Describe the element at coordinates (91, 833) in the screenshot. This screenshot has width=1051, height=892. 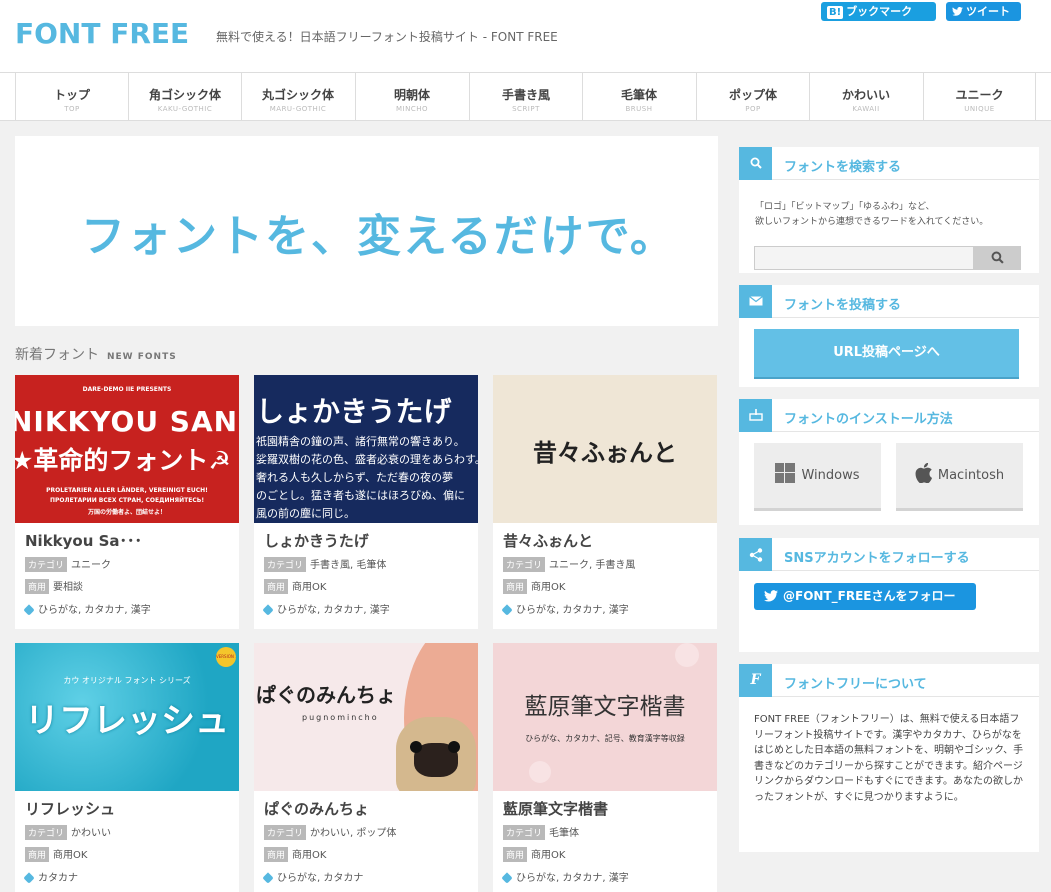
I see `font-category: かわいい` at that location.